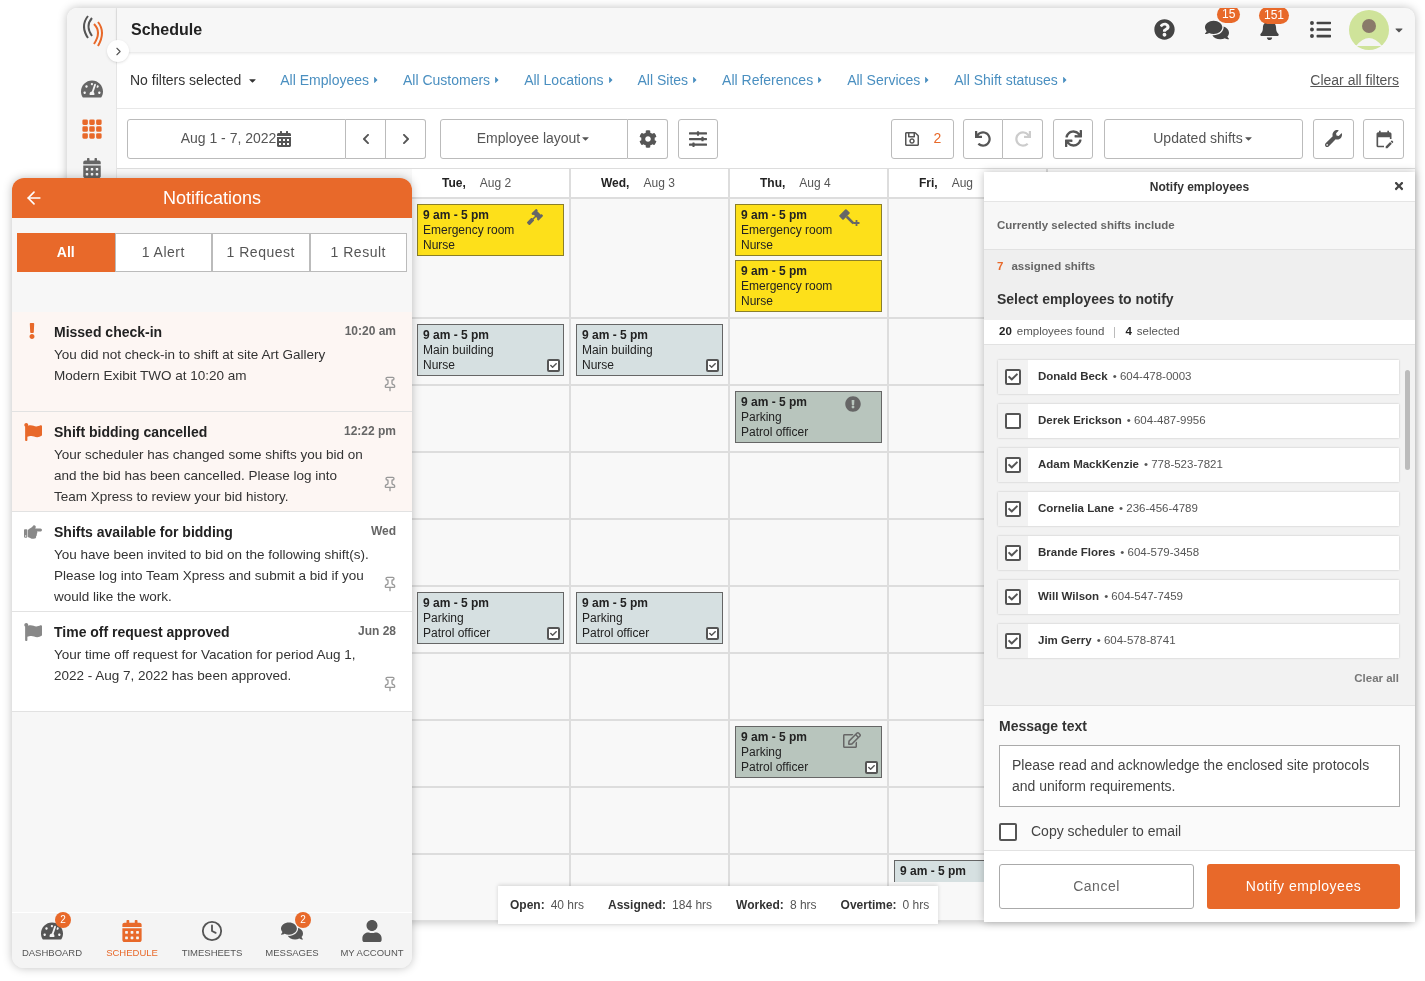 The image size is (1425, 981). I want to click on close-icon, so click(1399, 186).